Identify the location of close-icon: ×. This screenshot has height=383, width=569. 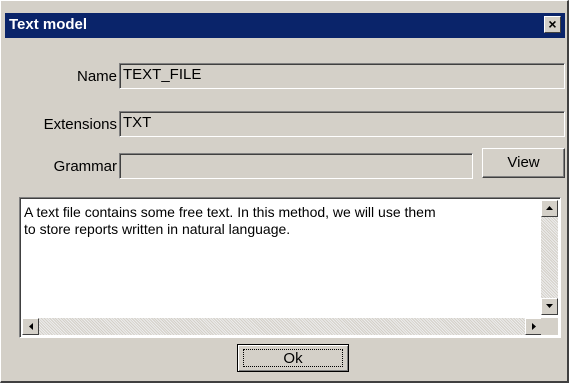
(552, 24).